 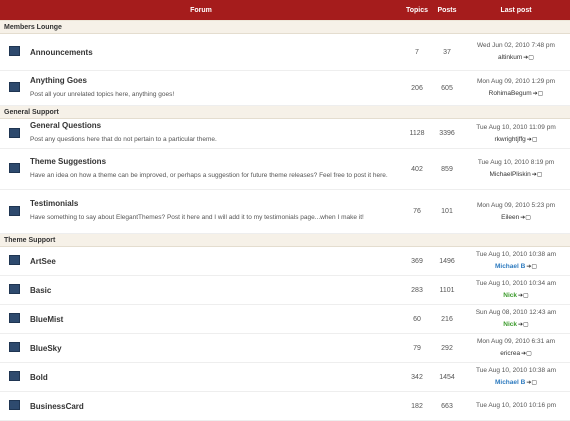 I want to click on posts-count: 605, so click(x=447, y=88).